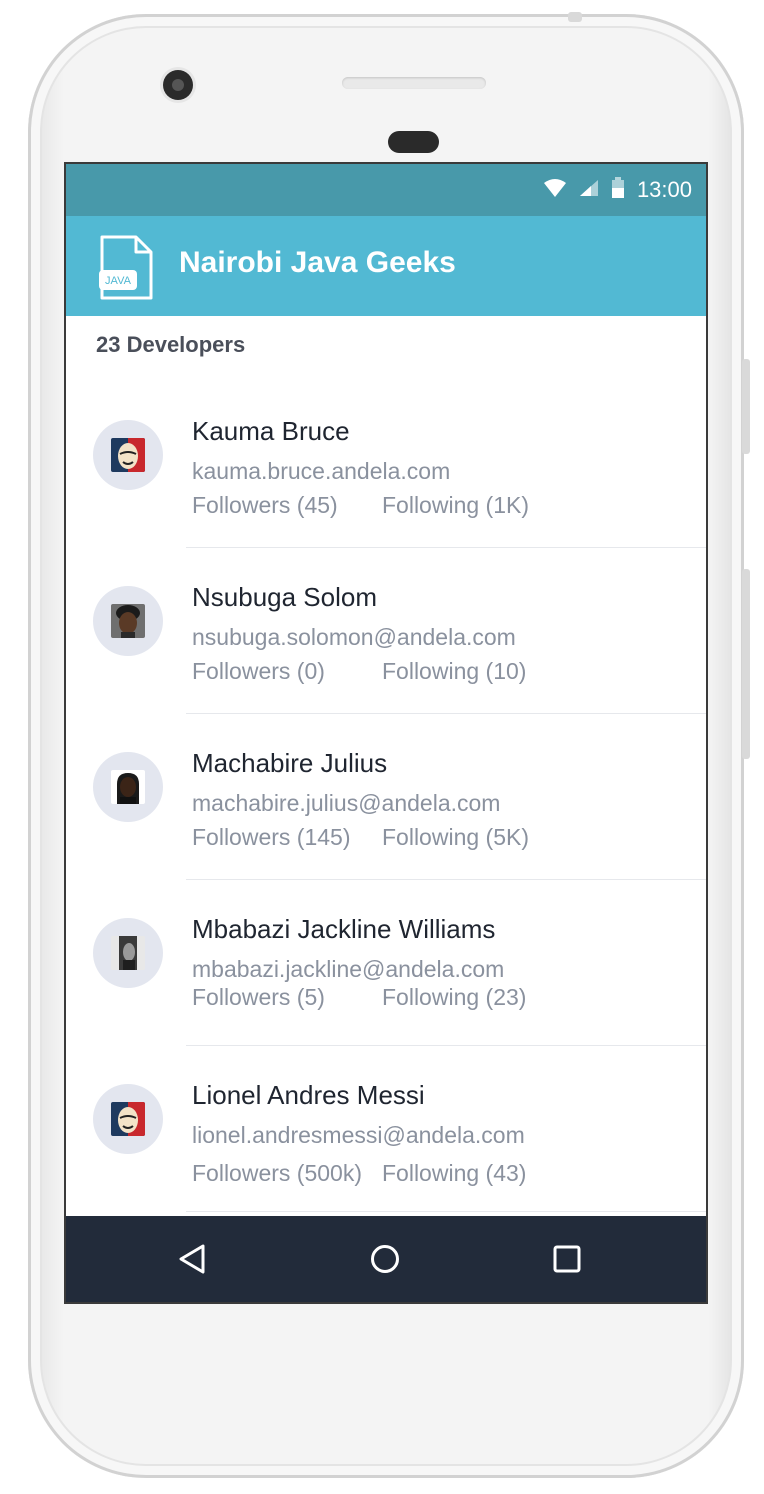 The image size is (764, 1494). I want to click on battery-icon, so click(618, 190).